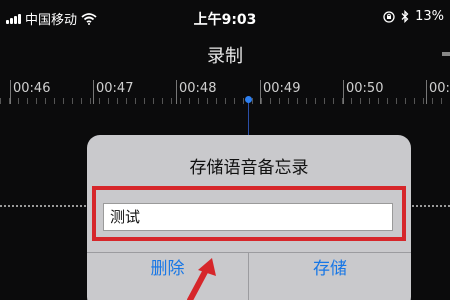  I want to click on status-bar: 中国移动 上午9:03 13%, so click(225, 17).